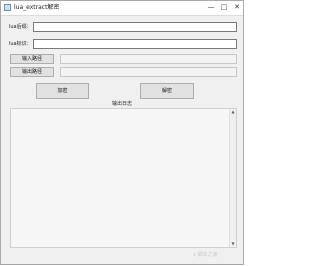 The image size is (320, 266). I want to click on decrypt-button: 解密, so click(167, 91).